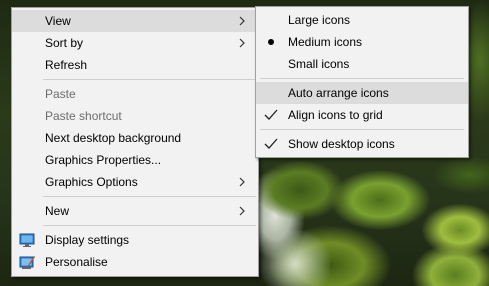 The width and height of the screenshot is (489, 286). What do you see at coordinates (91, 182) in the screenshot?
I see `menu-item-label: Graphics Options` at bounding box center [91, 182].